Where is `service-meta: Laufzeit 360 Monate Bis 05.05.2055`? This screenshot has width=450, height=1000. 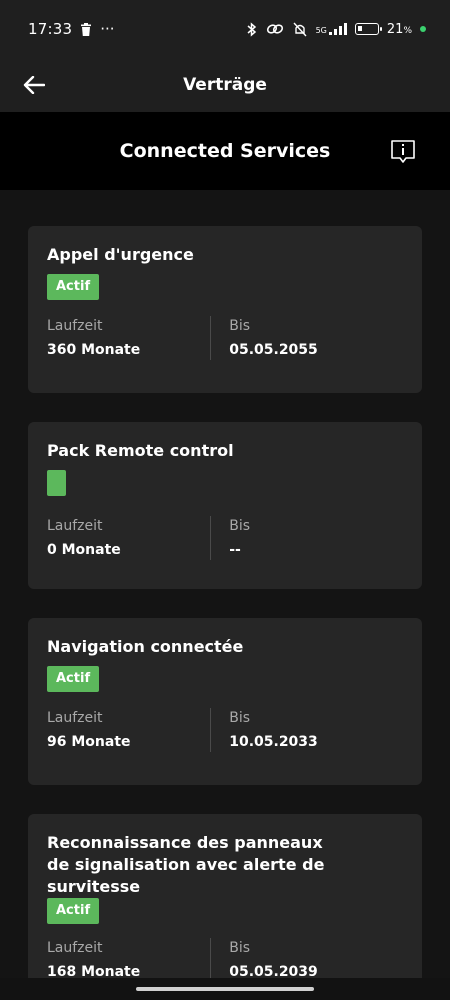 service-meta: Laufzeit 360 Monate Bis 05.05.2055 is located at coordinates (225, 347).